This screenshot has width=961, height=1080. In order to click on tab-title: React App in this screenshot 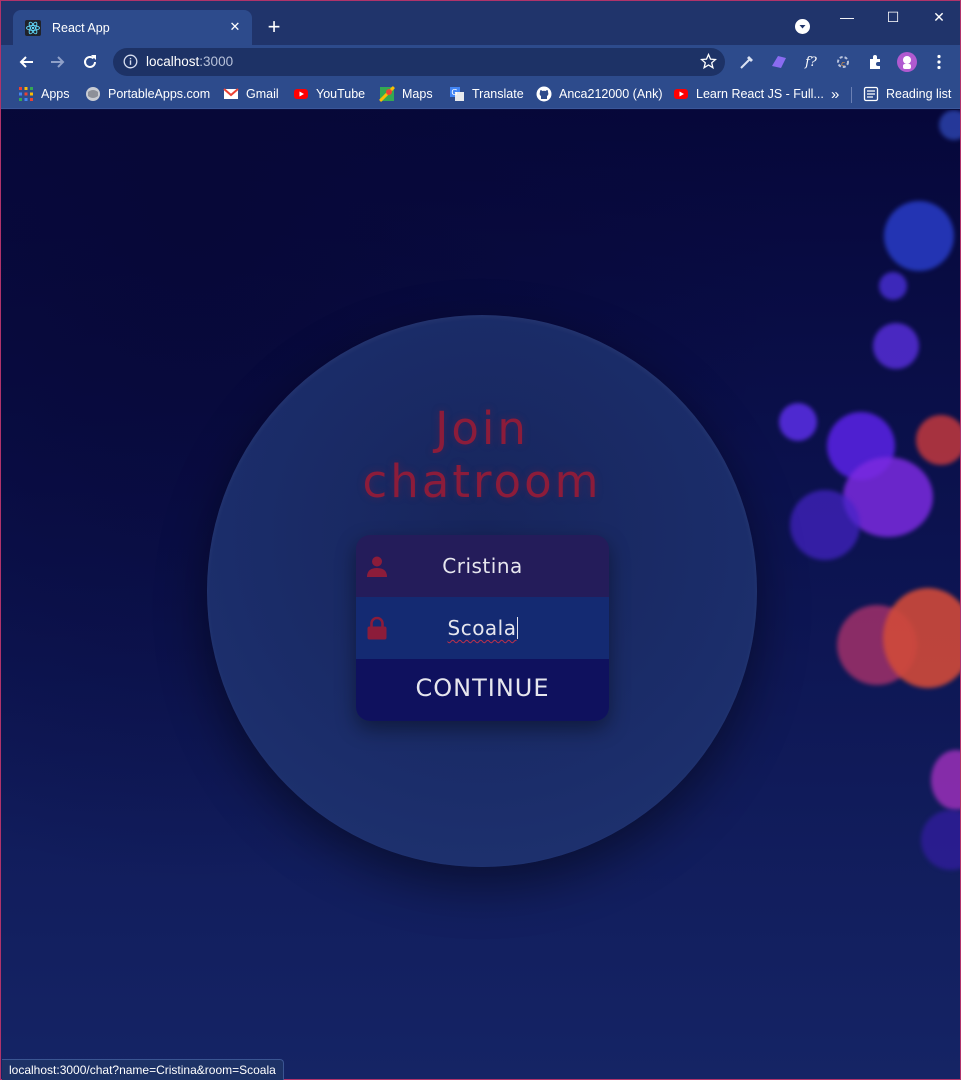, I will do `click(81, 27)`.